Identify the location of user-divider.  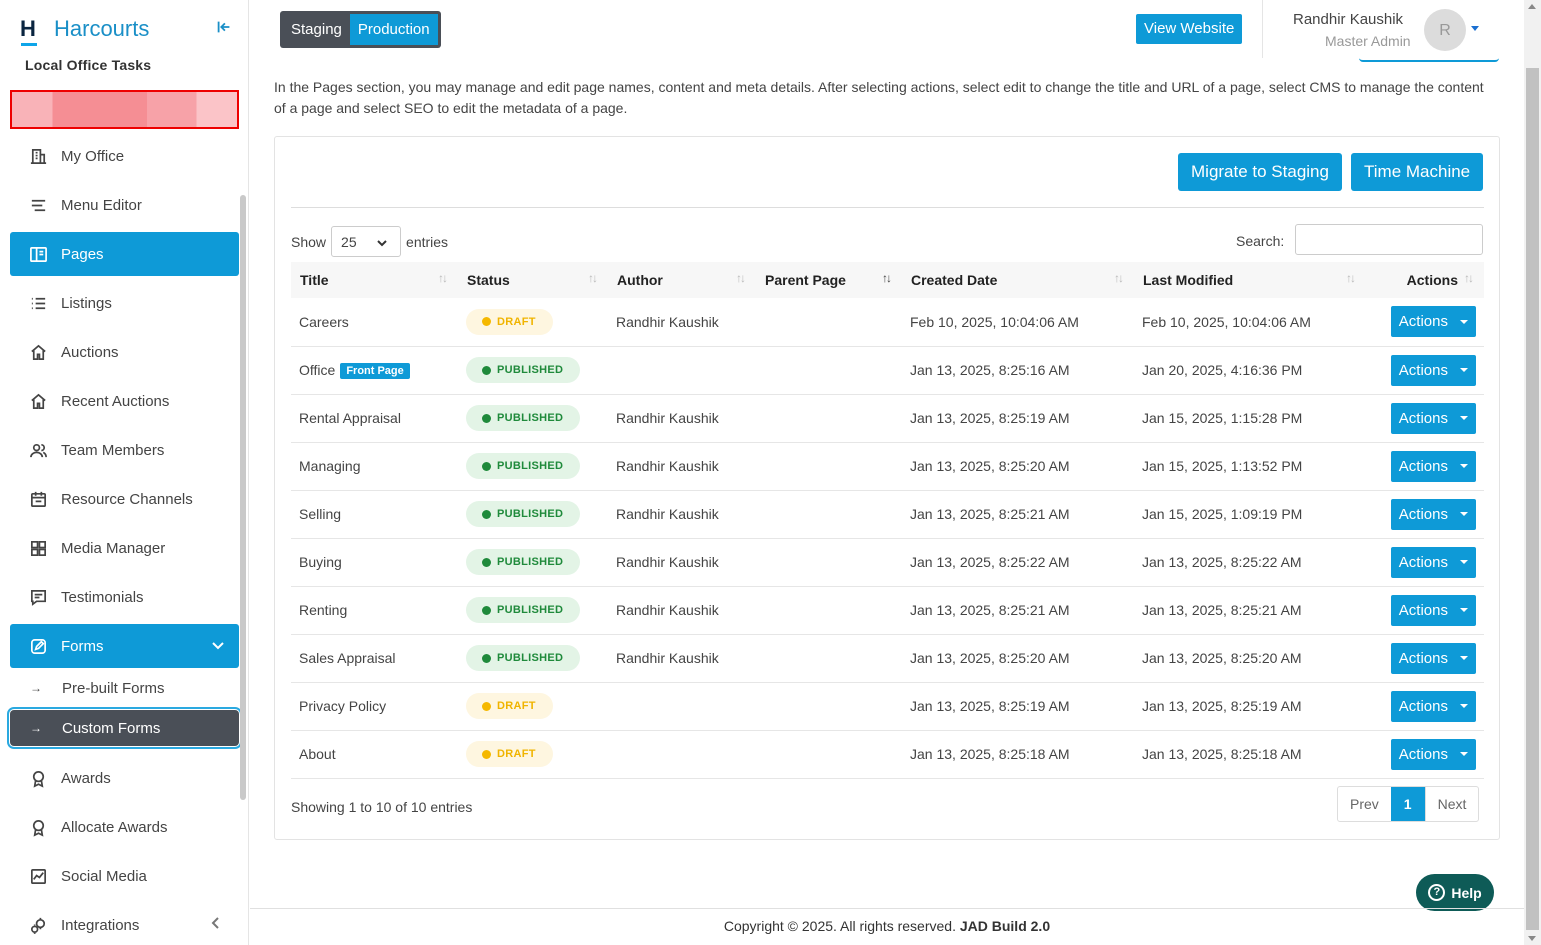
(1262, 29).